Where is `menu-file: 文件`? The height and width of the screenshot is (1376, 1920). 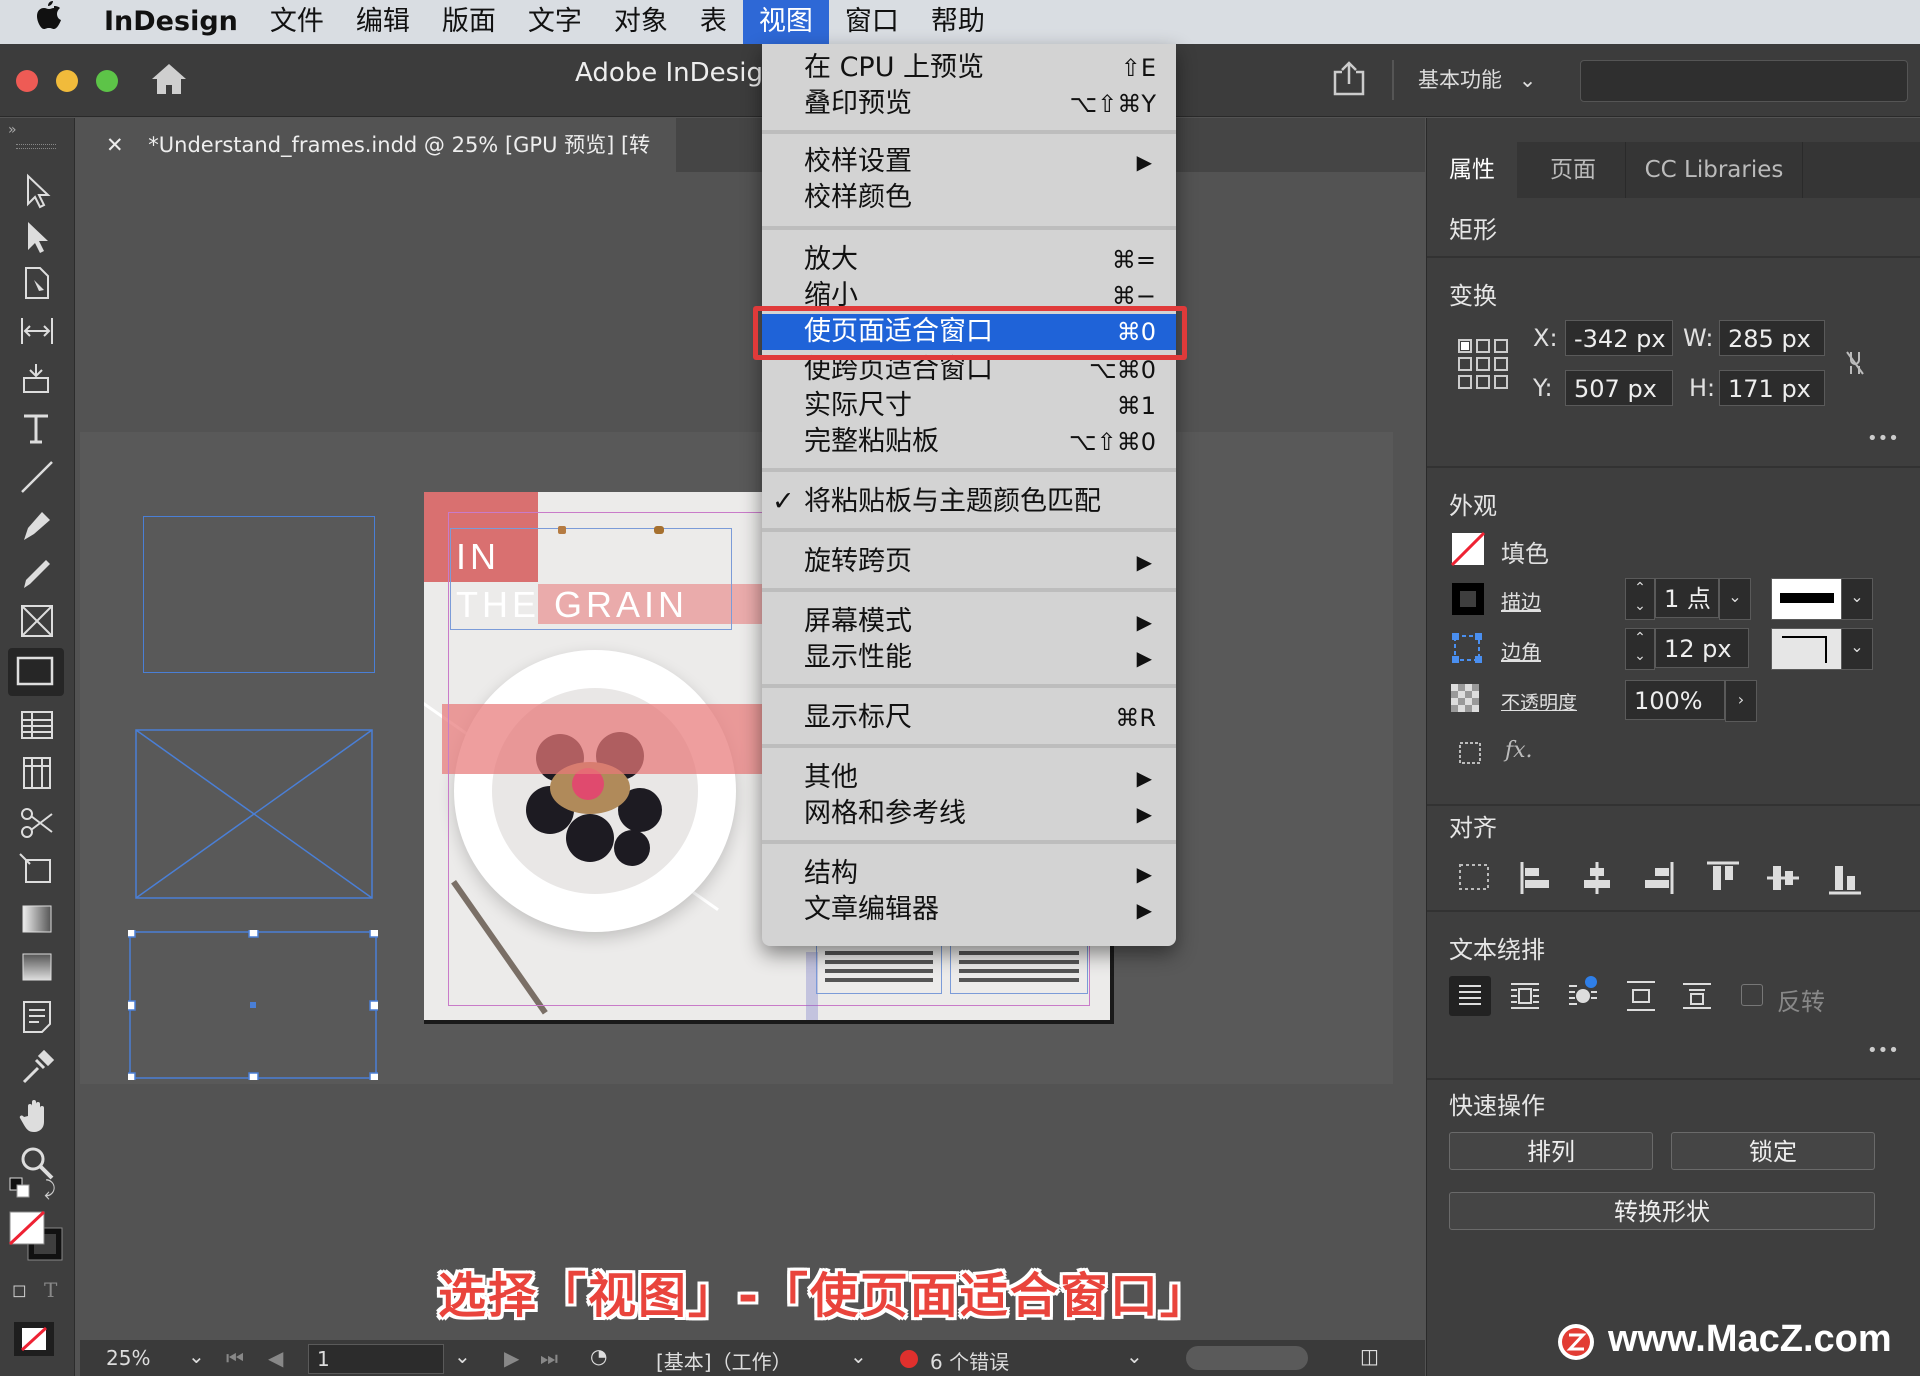
menu-file: 文件 is located at coordinates (297, 22).